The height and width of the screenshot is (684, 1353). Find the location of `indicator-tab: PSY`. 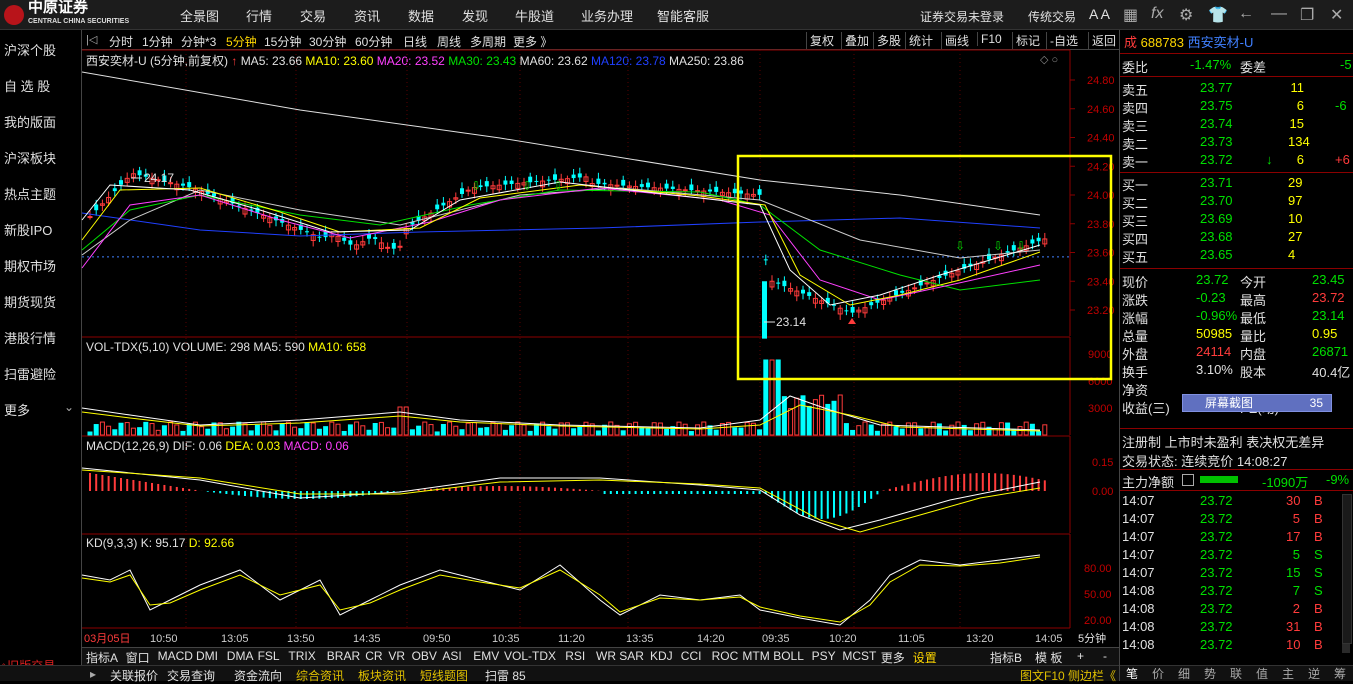

indicator-tab: PSY is located at coordinates (824, 656).